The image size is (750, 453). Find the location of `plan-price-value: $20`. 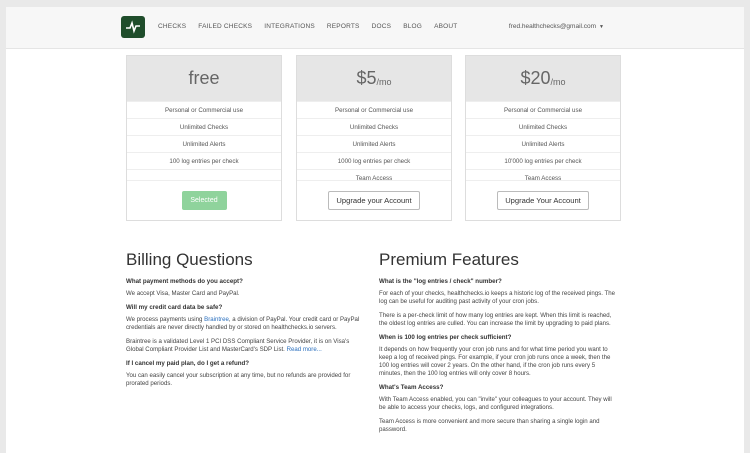

plan-price-value: $20 is located at coordinates (535, 78).